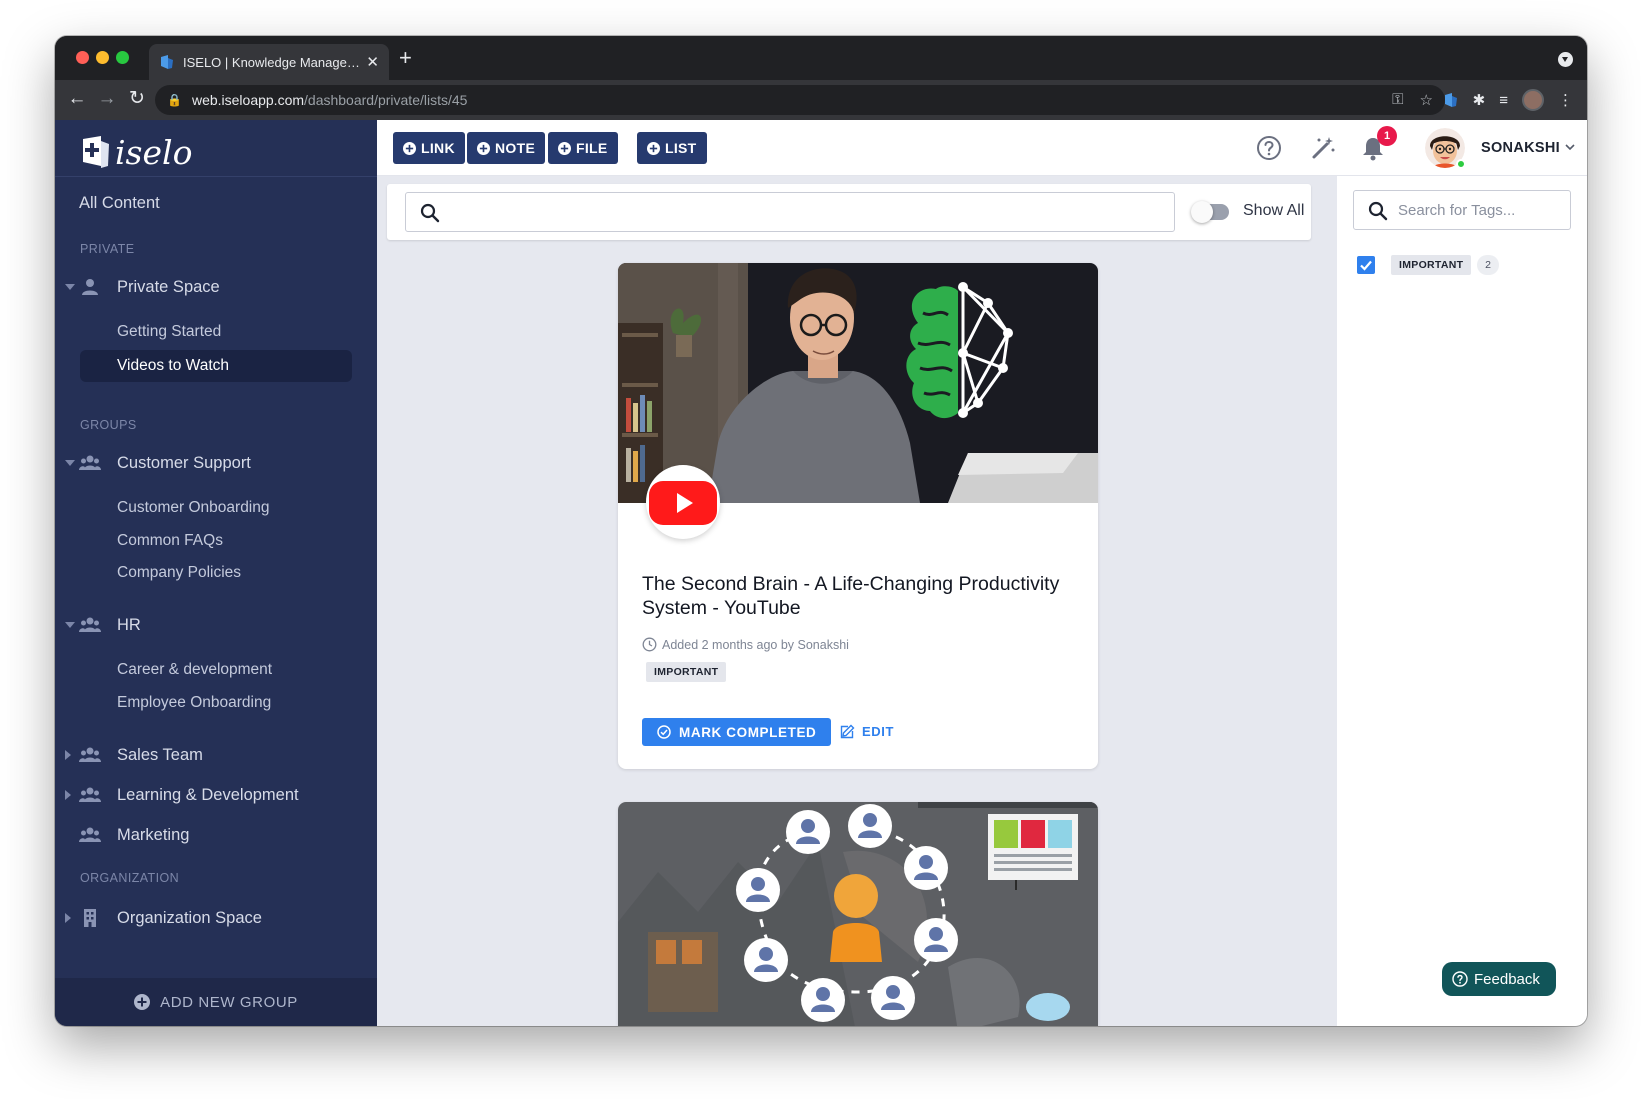  Describe the element at coordinates (438, 148) in the screenshot. I see `add-link-label: LINK` at that location.